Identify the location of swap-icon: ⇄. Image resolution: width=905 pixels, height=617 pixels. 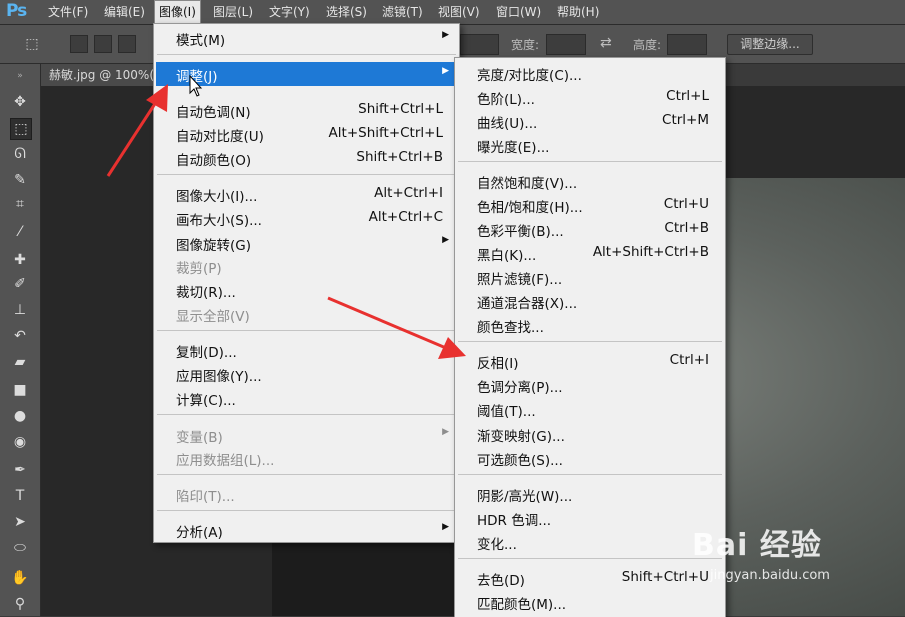
(606, 43).